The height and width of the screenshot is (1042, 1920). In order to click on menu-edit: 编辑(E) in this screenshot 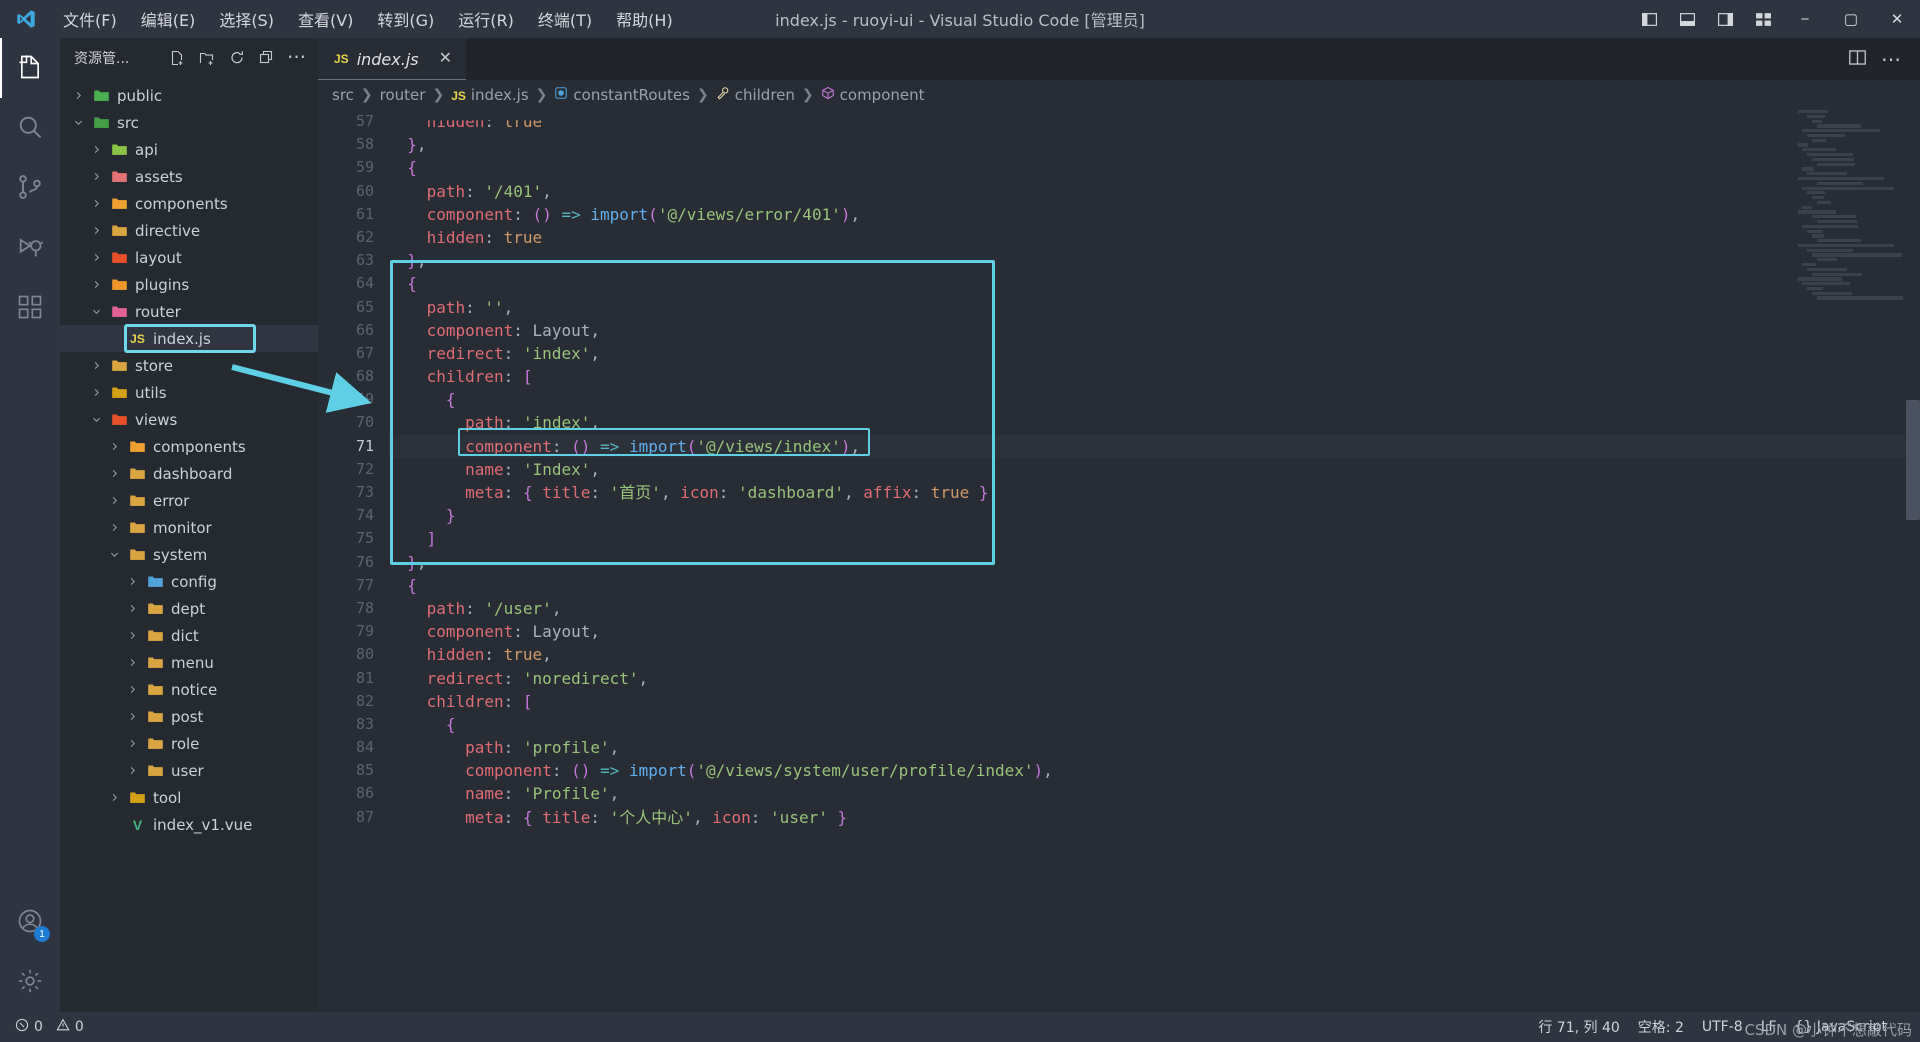, I will do `click(168, 19)`.